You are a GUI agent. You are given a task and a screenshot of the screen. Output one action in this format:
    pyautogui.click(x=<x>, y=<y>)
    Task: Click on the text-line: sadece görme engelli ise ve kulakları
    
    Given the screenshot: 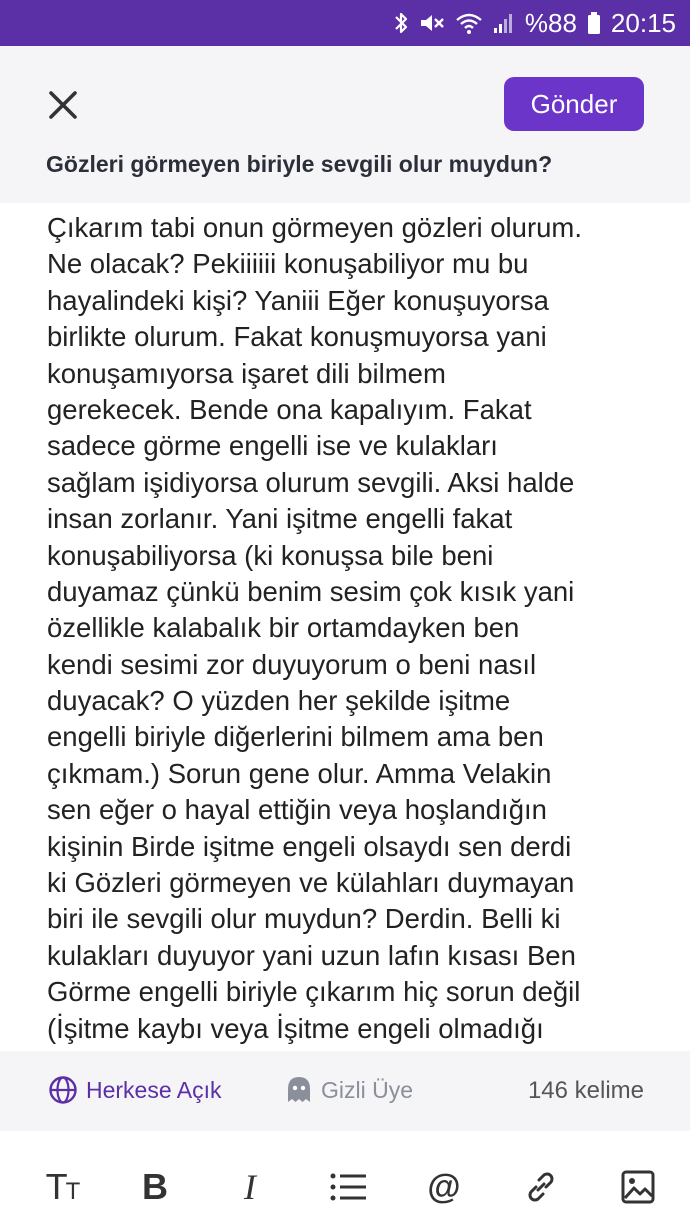 What is the action you would take?
    pyautogui.click(x=272, y=446)
    